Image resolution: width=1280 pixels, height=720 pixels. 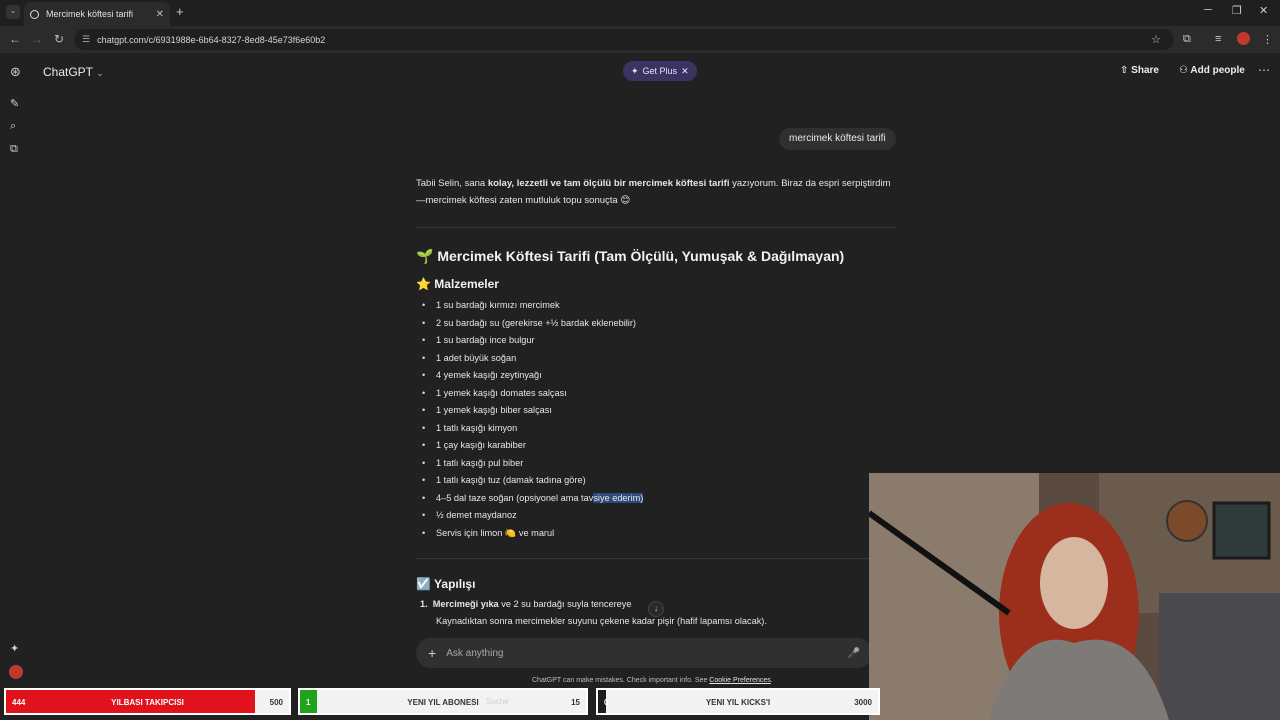 What do you see at coordinates (14, 149) in the screenshot?
I see `library-icon: ⧉` at bounding box center [14, 149].